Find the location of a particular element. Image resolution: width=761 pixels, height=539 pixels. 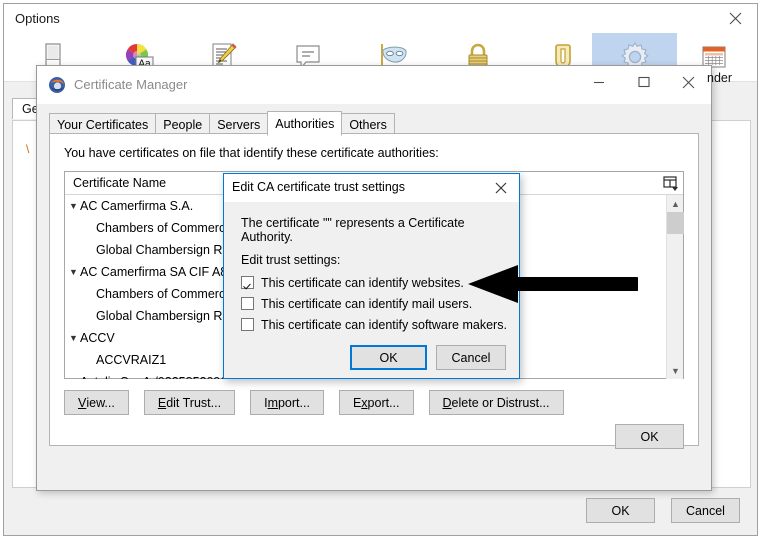

tab-authorities: Authorities is located at coordinates (305, 123).